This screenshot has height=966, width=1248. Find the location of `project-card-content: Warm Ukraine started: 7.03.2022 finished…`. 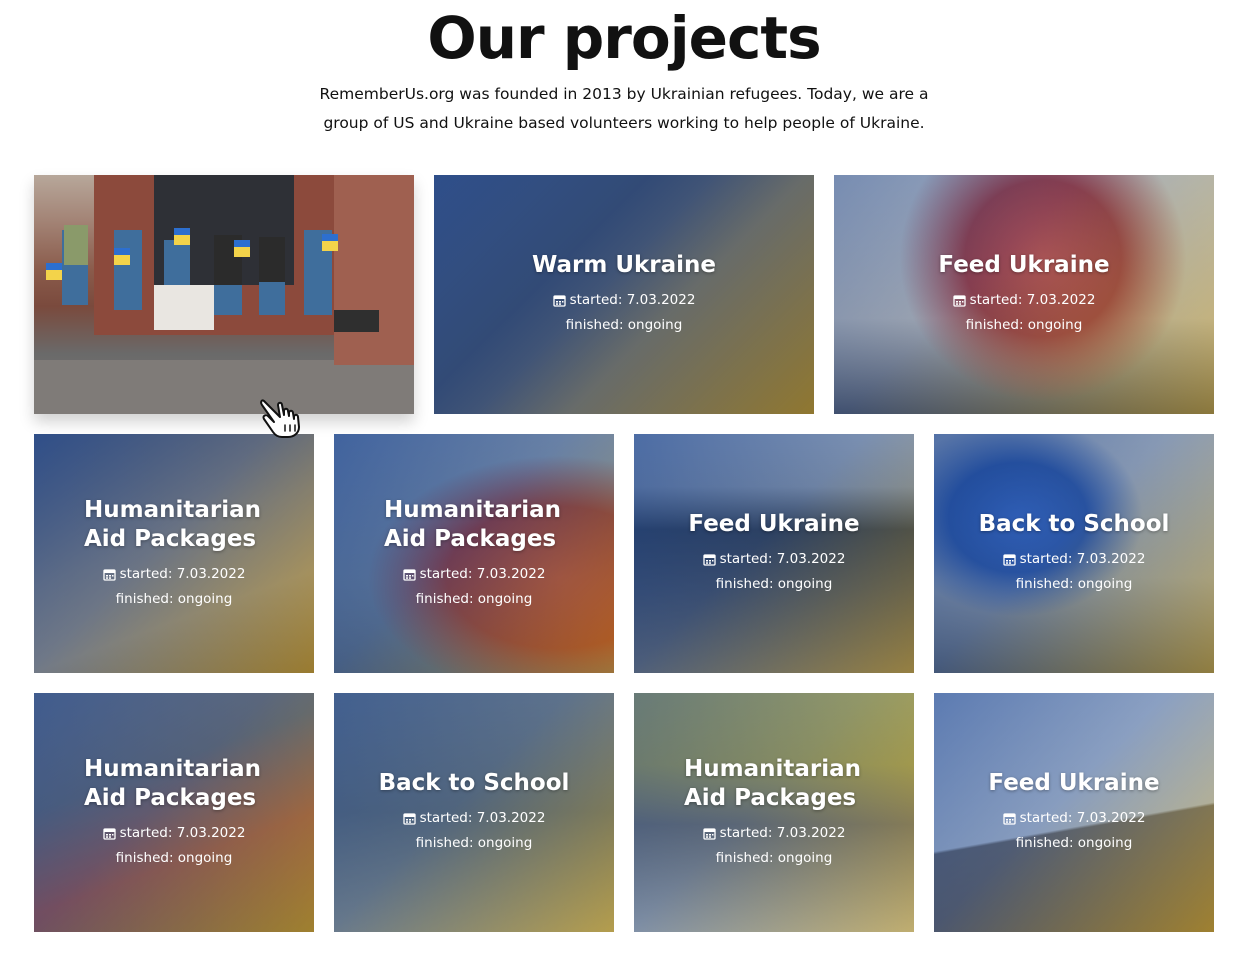

project-card-content: Warm Ukraine started: 7.03.2022 finished… is located at coordinates (624, 294).